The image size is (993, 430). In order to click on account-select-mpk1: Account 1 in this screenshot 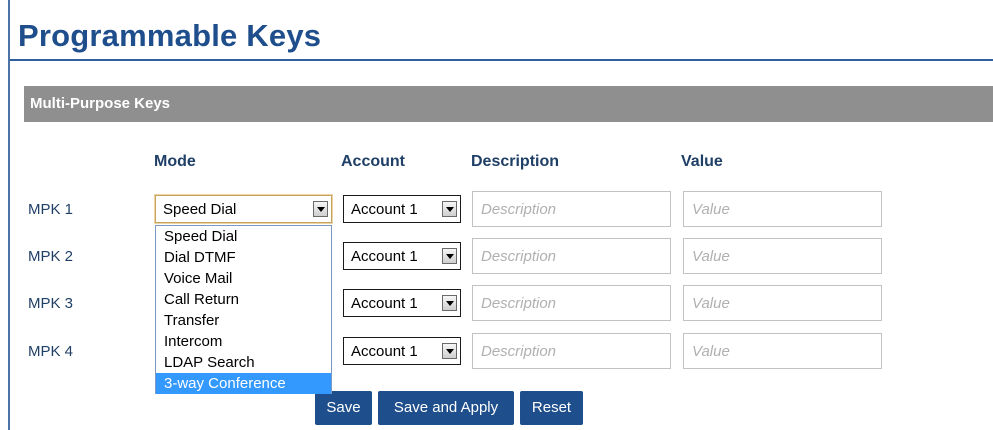, I will do `click(402, 209)`.